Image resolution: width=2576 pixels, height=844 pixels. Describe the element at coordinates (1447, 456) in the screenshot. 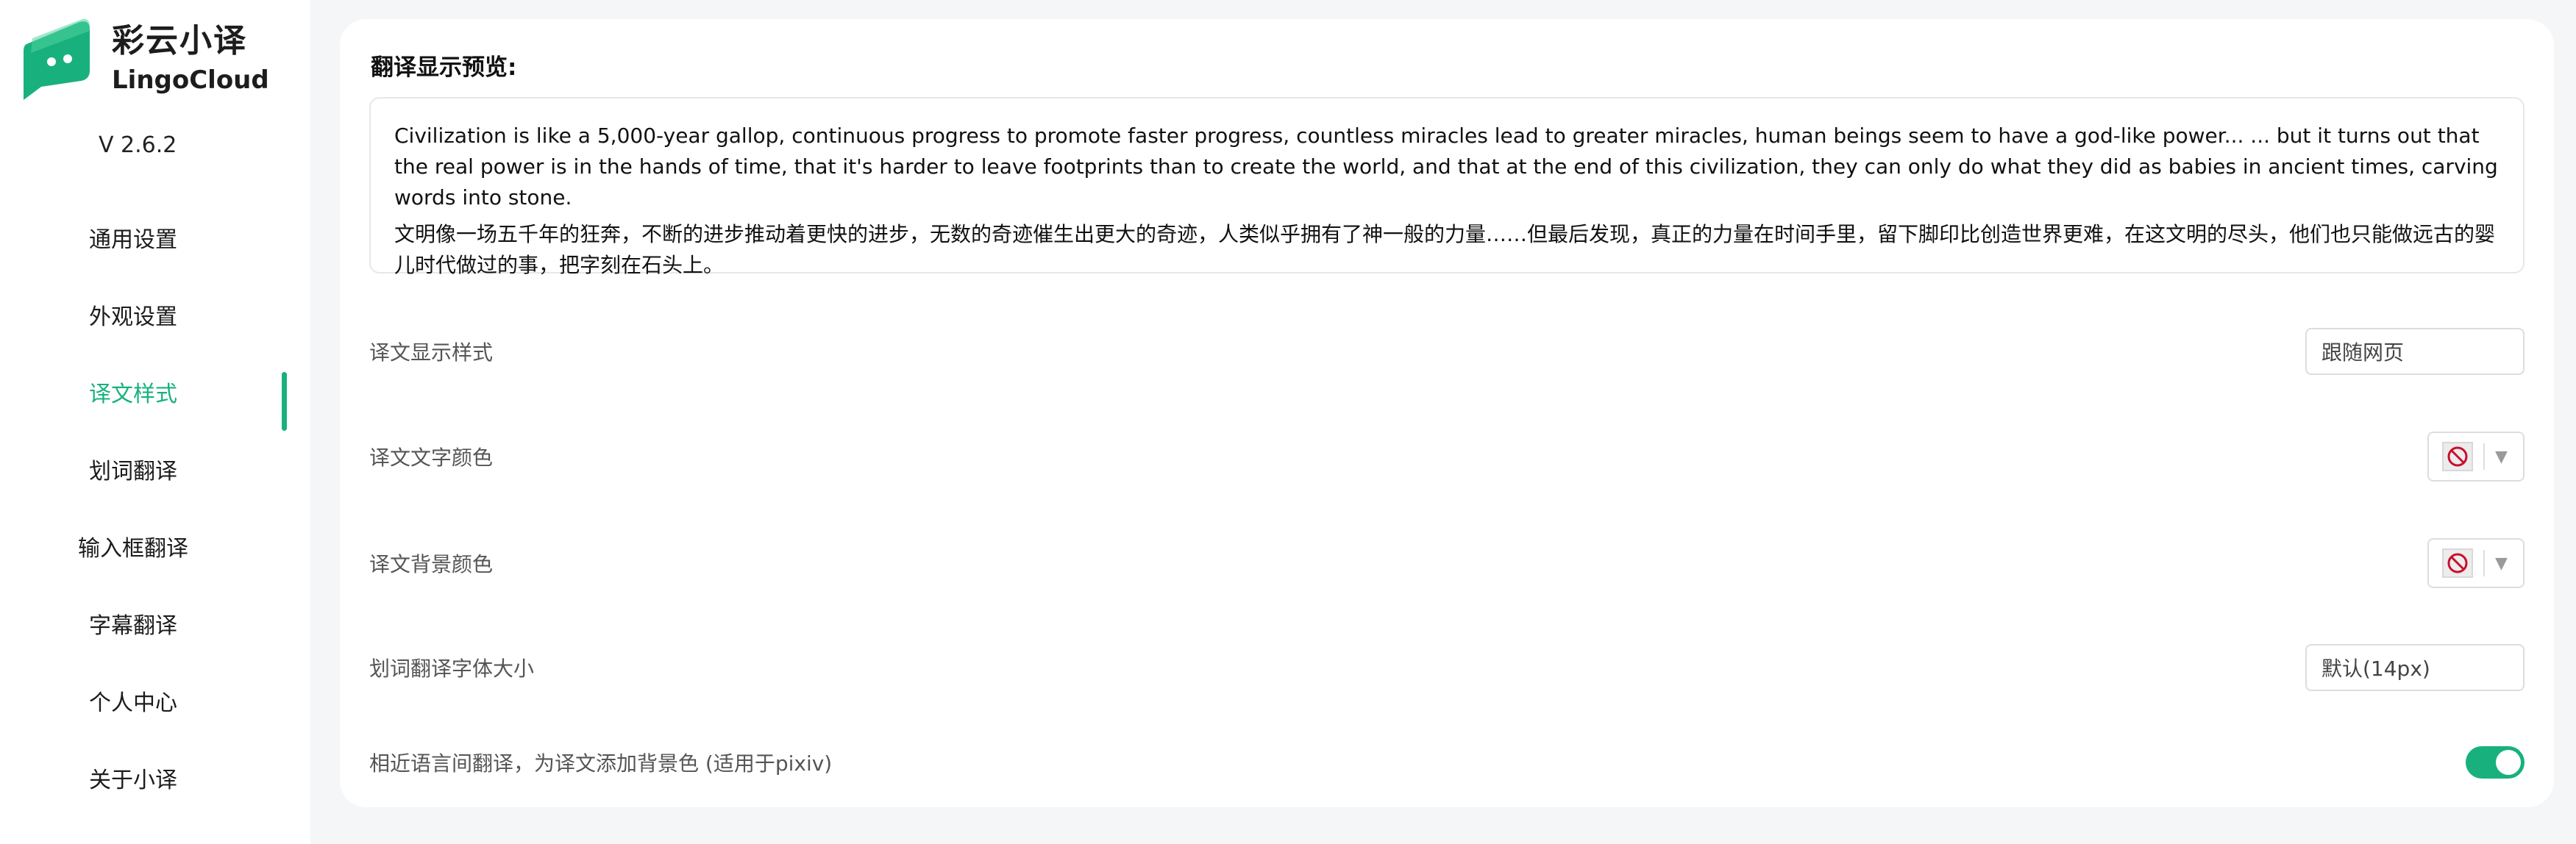

I see `setting-row-text-color: 译文文字颜色 ▼` at that location.